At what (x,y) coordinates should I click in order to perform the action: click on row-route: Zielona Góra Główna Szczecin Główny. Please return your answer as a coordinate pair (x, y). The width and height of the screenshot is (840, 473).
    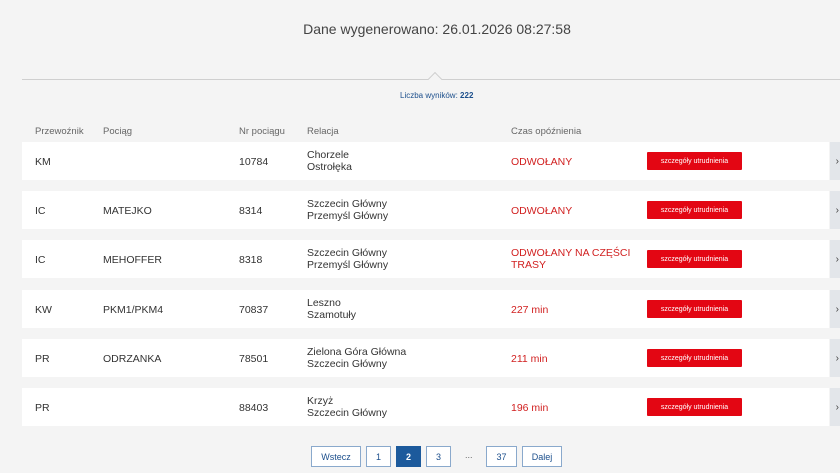
    Looking at the image, I should click on (356, 358).